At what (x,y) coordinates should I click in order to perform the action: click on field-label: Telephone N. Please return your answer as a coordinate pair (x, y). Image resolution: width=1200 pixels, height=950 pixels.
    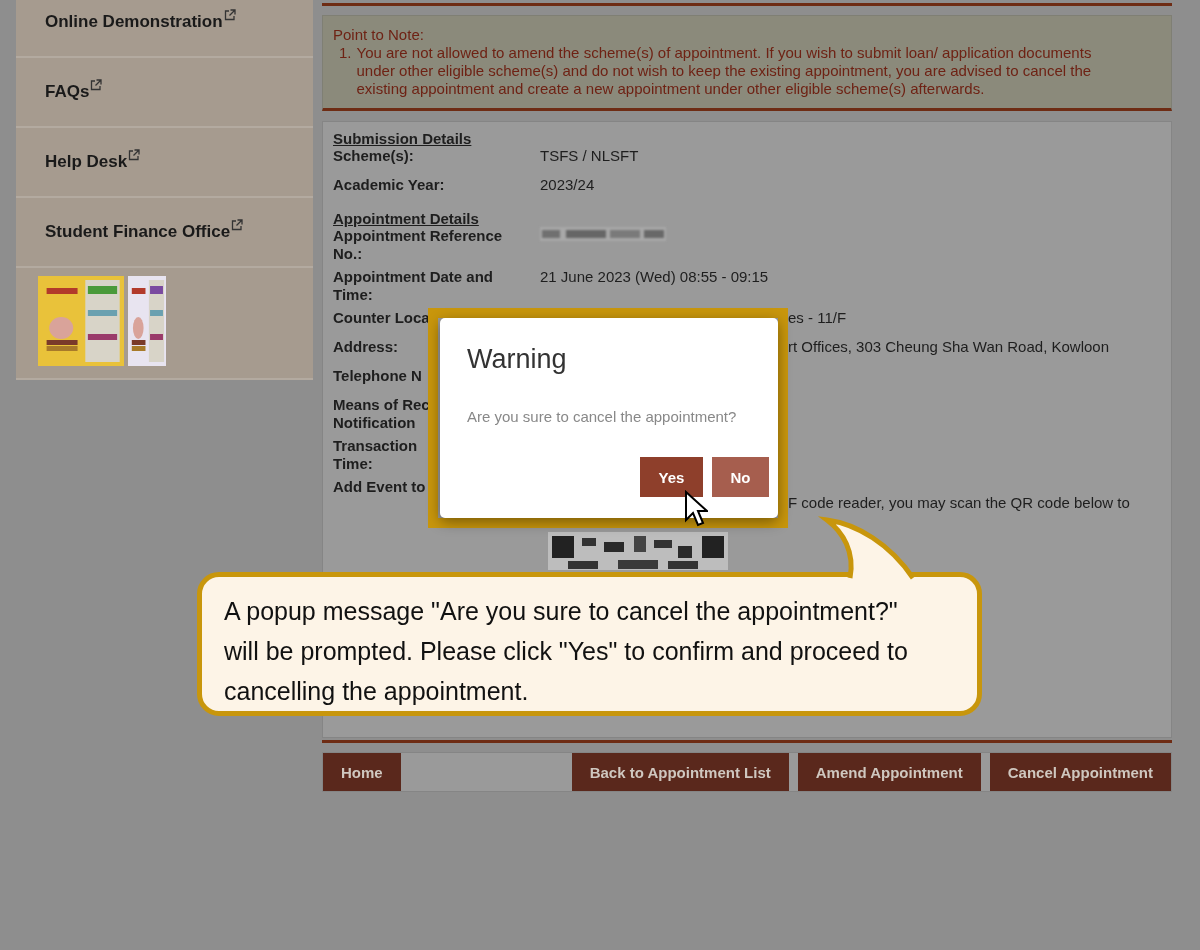
    Looking at the image, I should click on (377, 376).